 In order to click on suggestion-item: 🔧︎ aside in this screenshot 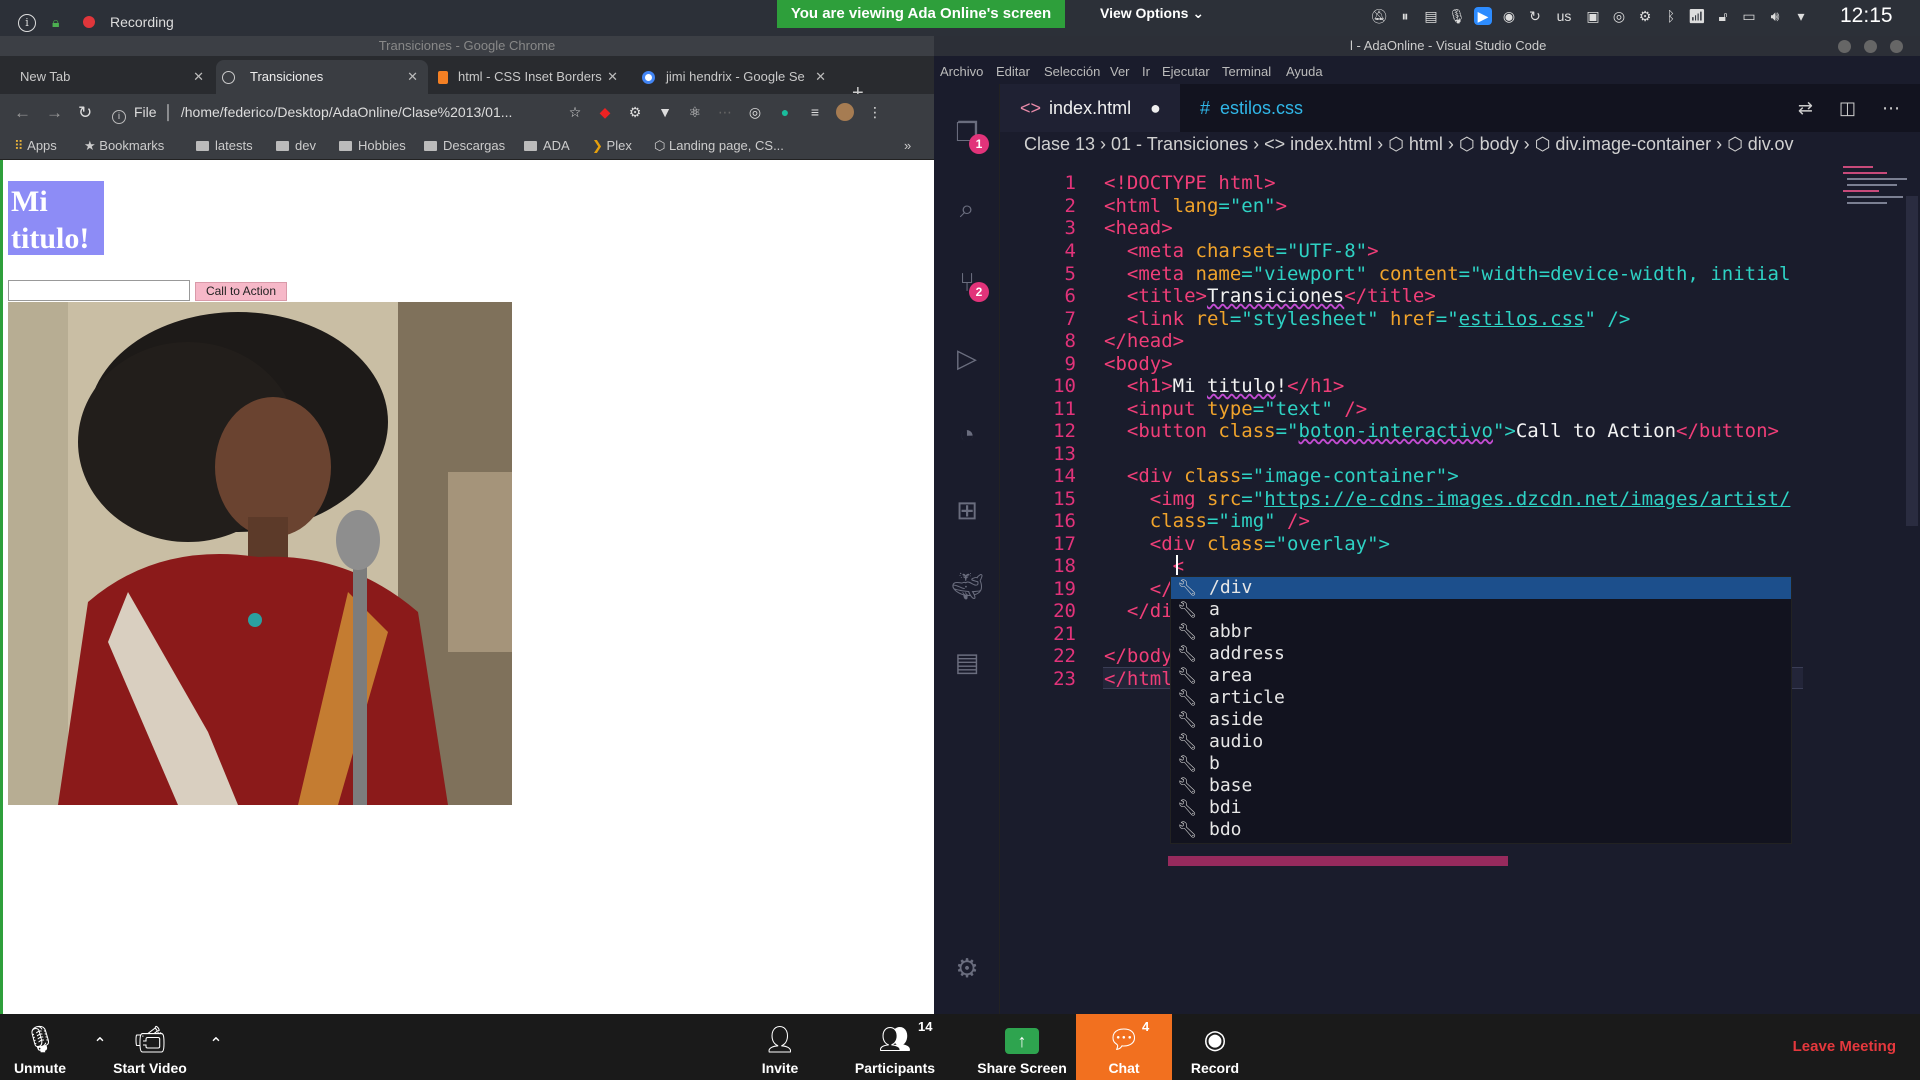, I will do `click(1481, 720)`.